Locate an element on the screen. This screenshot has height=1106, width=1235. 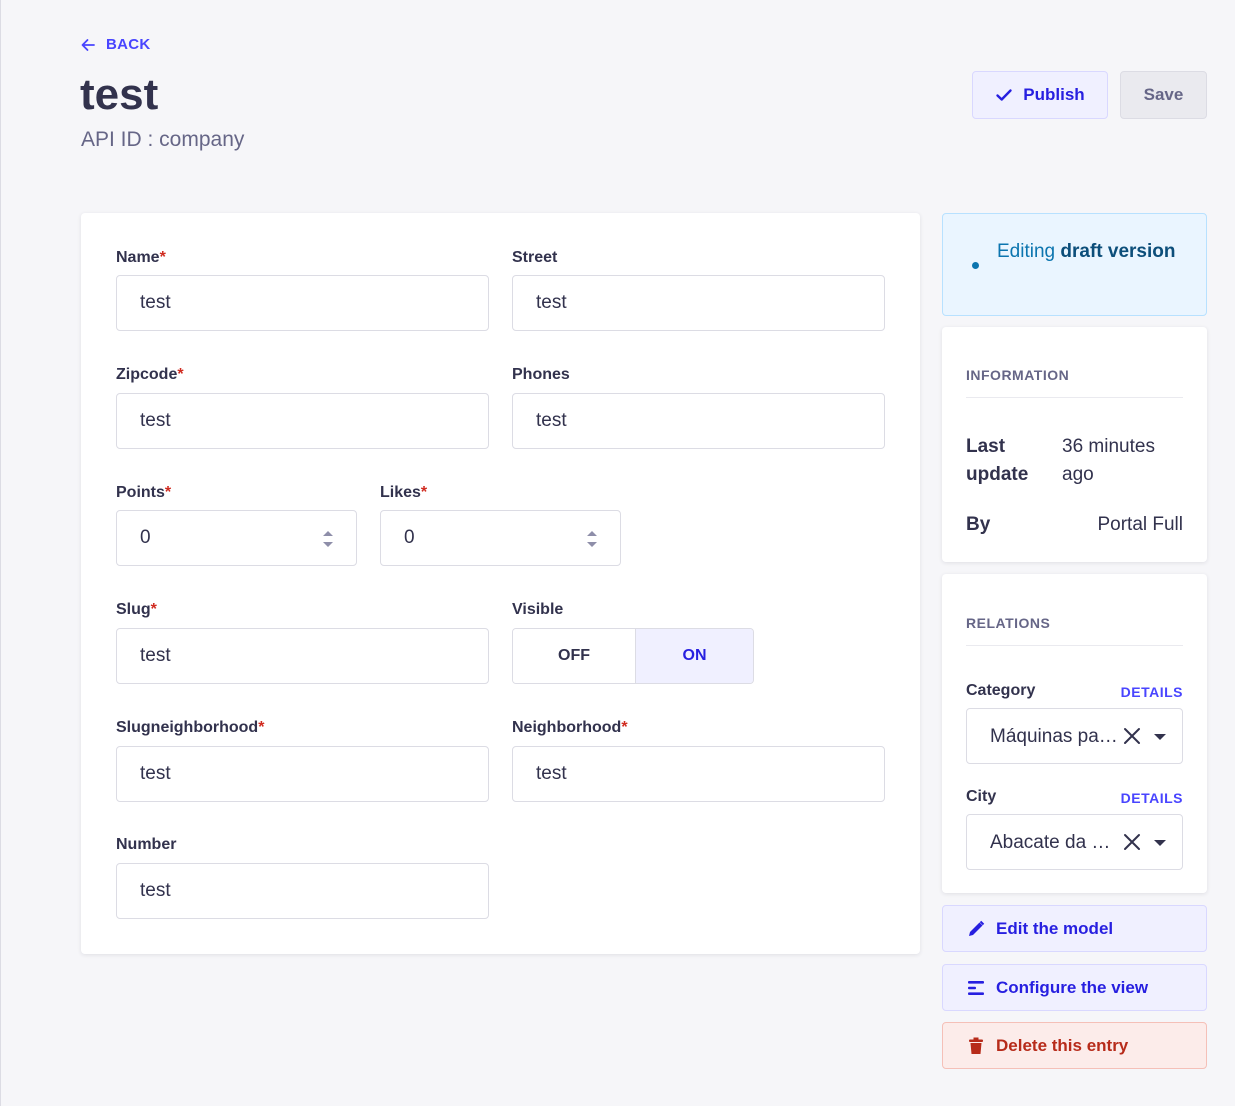
save-button: Save is located at coordinates (1163, 95).